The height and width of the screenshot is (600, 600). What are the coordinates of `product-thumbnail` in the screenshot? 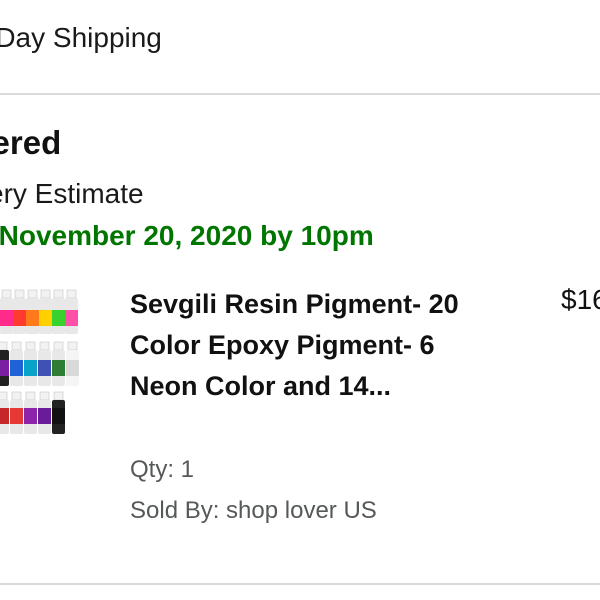 It's located at (44, 363).